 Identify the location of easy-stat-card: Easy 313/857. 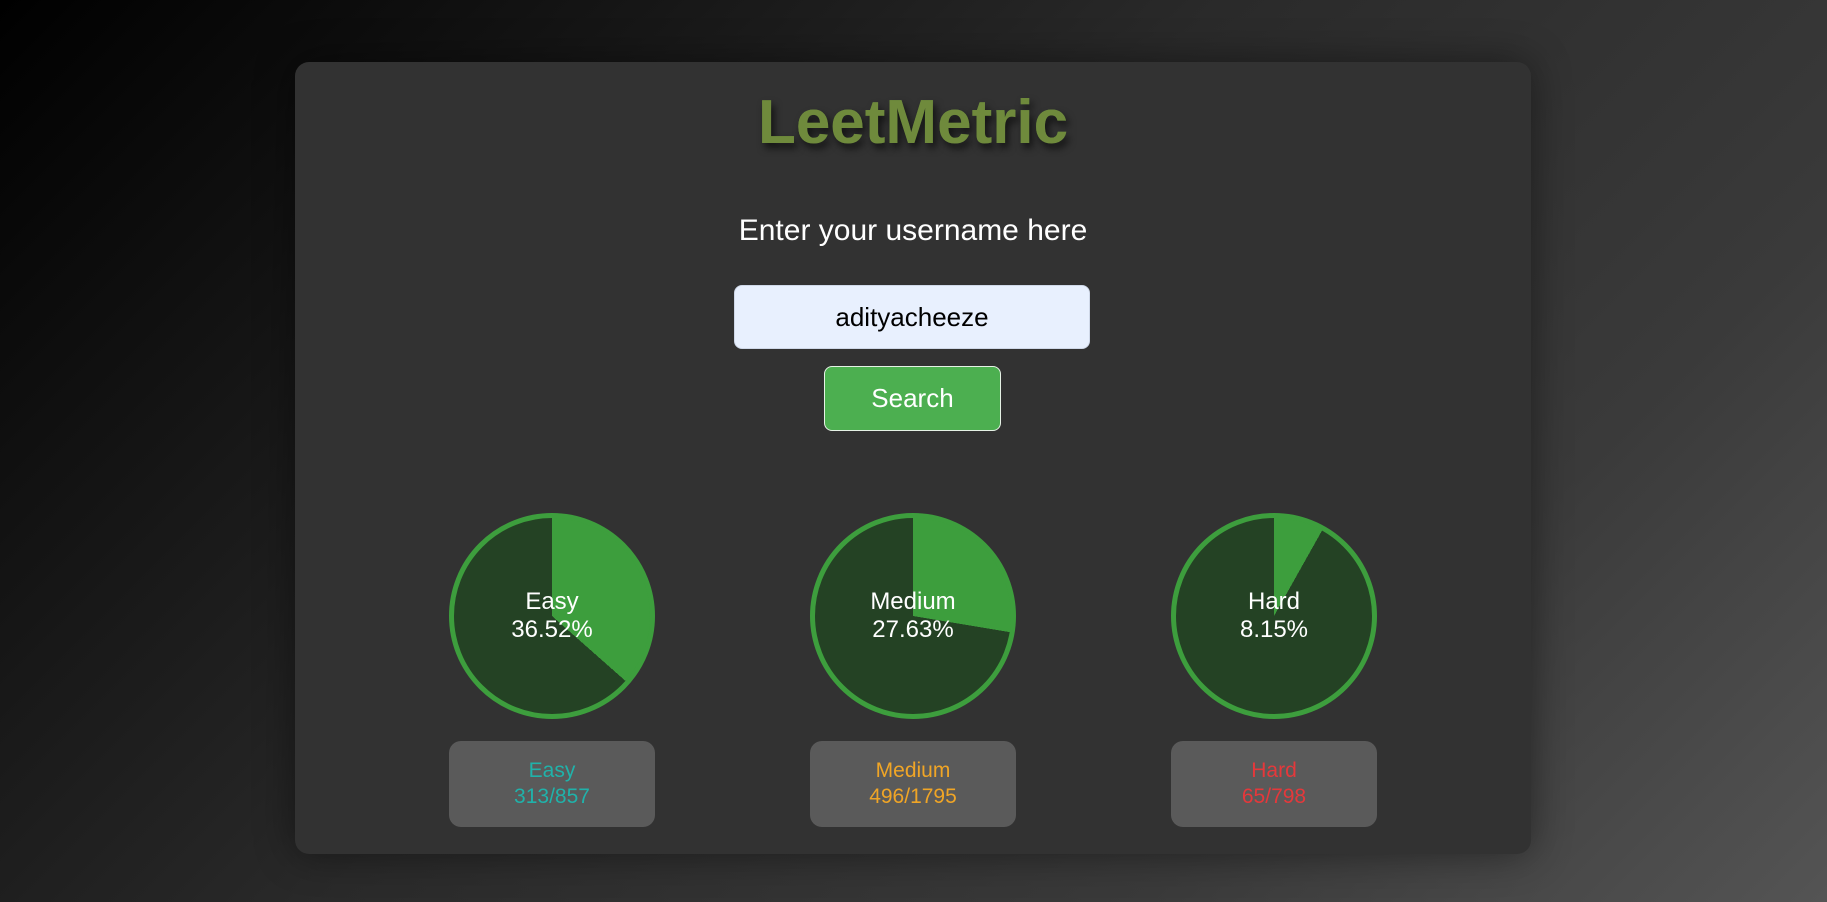
(552, 784).